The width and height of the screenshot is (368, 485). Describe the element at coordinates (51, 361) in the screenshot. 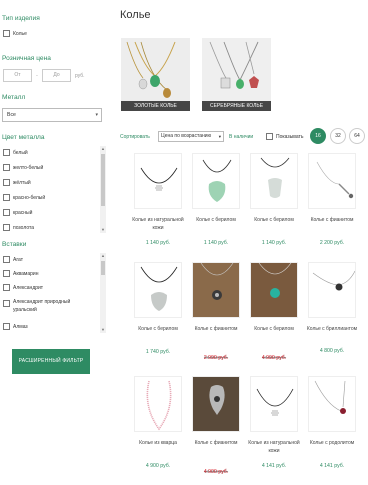

I see `advanced-filter-button: РАСШИРЕННЫЙ ФИЛЬТР` at that location.